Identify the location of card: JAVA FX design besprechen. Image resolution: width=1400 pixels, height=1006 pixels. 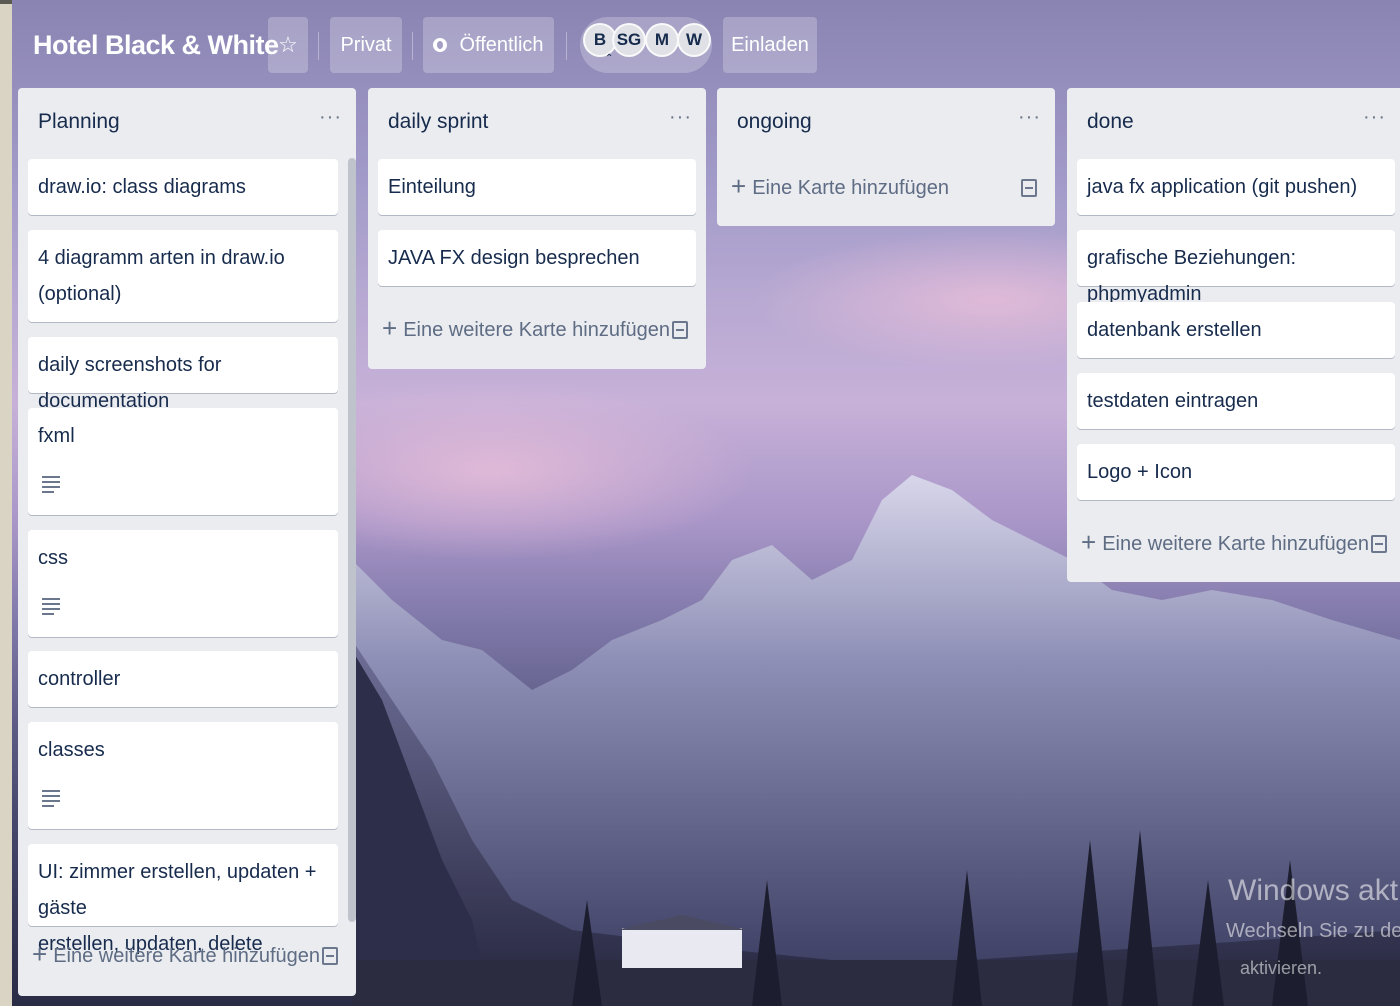
(537, 258).